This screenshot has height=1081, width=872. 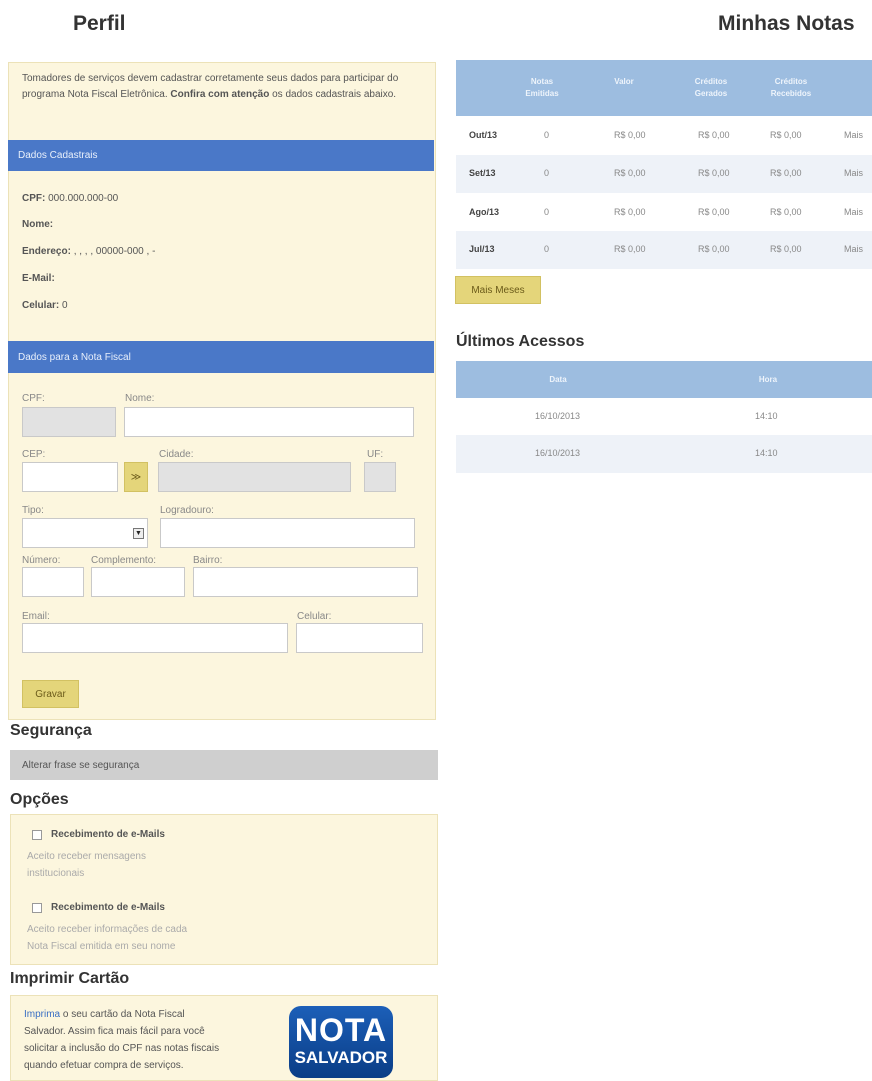 I want to click on address-line: Endereço: , , , , 00000-000 , -, so click(x=89, y=251).